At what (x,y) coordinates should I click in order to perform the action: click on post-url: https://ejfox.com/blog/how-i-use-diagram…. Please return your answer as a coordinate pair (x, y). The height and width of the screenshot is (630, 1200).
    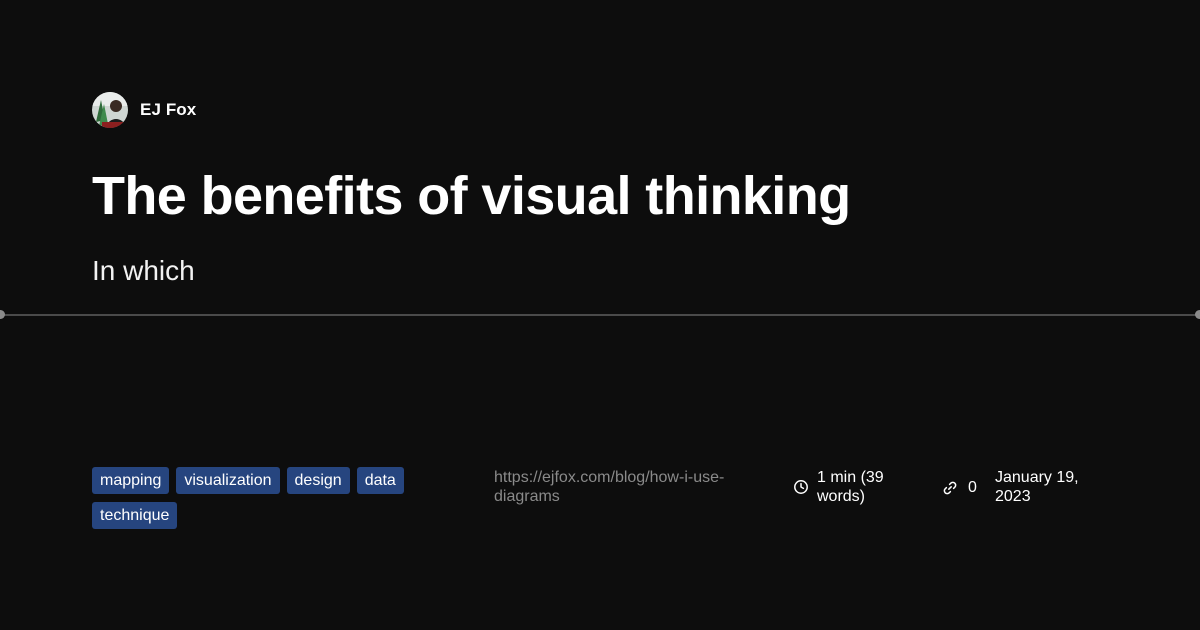
    Looking at the image, I should click on (631, 487).